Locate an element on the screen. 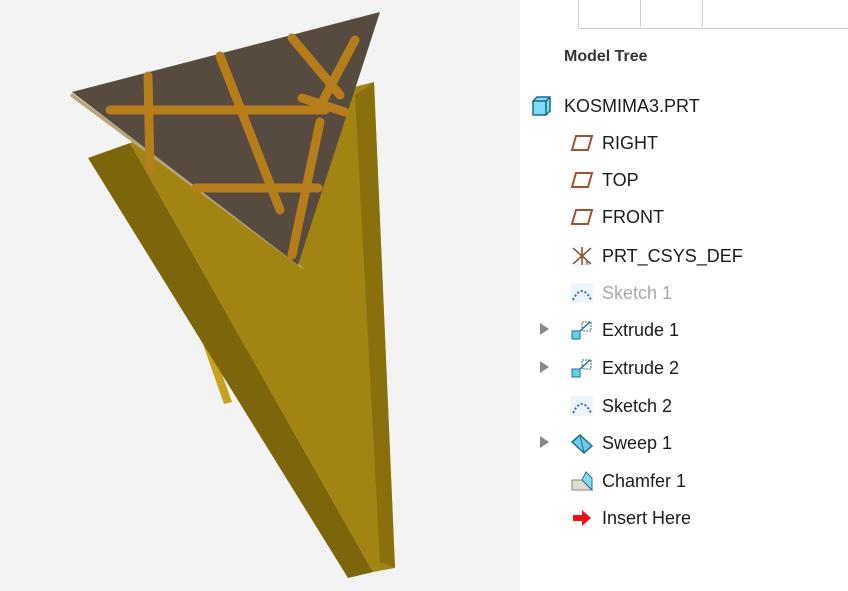  tree-item-sketch-1: Sketch 1 is located at coordinates (684, 293).